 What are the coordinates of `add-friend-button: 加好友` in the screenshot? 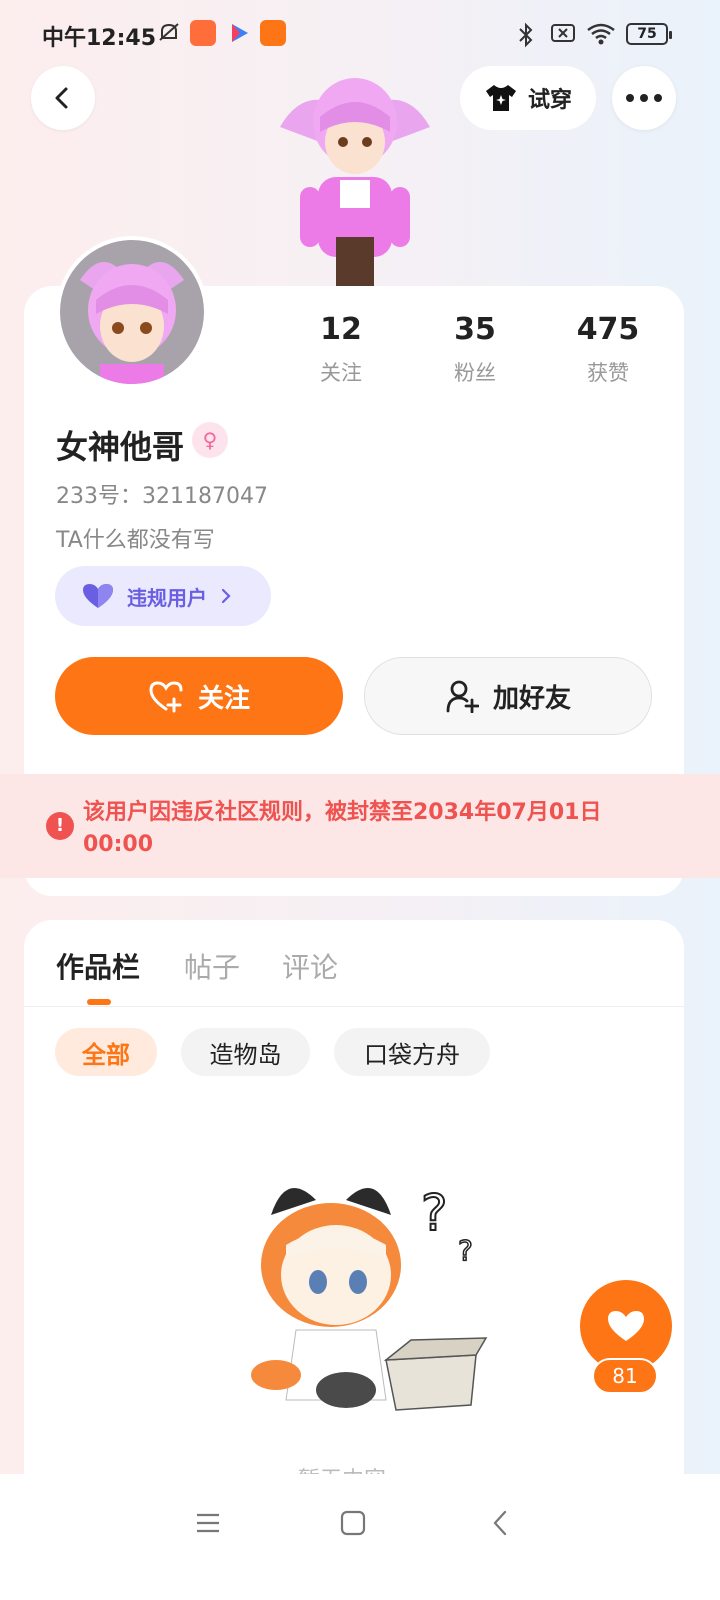 It's located at (508, 696).